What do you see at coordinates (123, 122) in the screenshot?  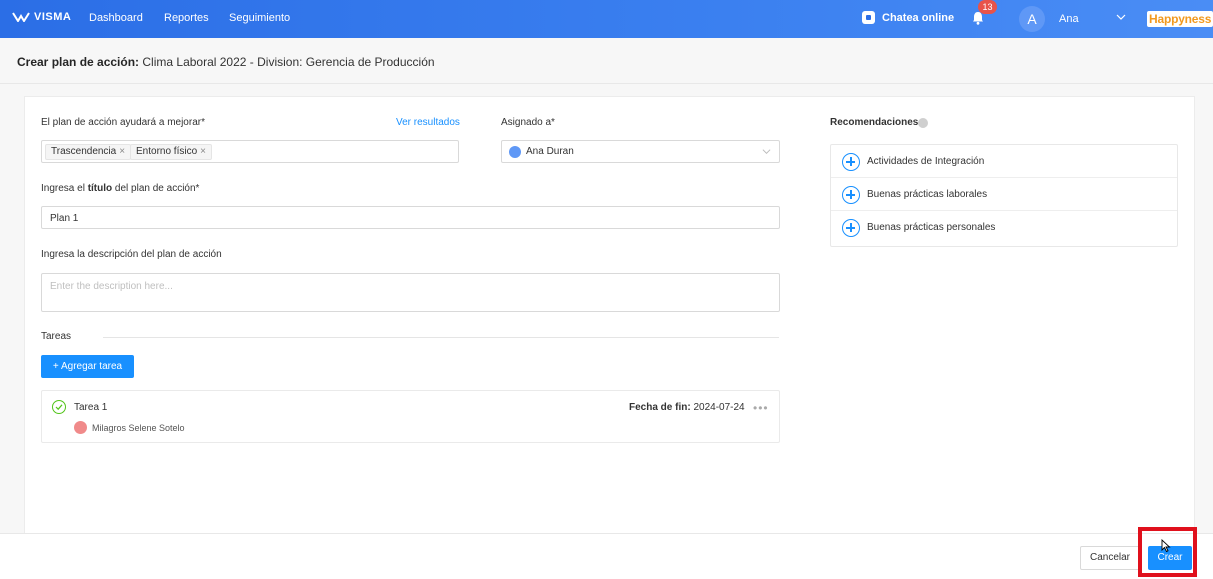 I see `improve-label: El plan de acción ayudará a mejorar*` at bounding box center [123, 122].